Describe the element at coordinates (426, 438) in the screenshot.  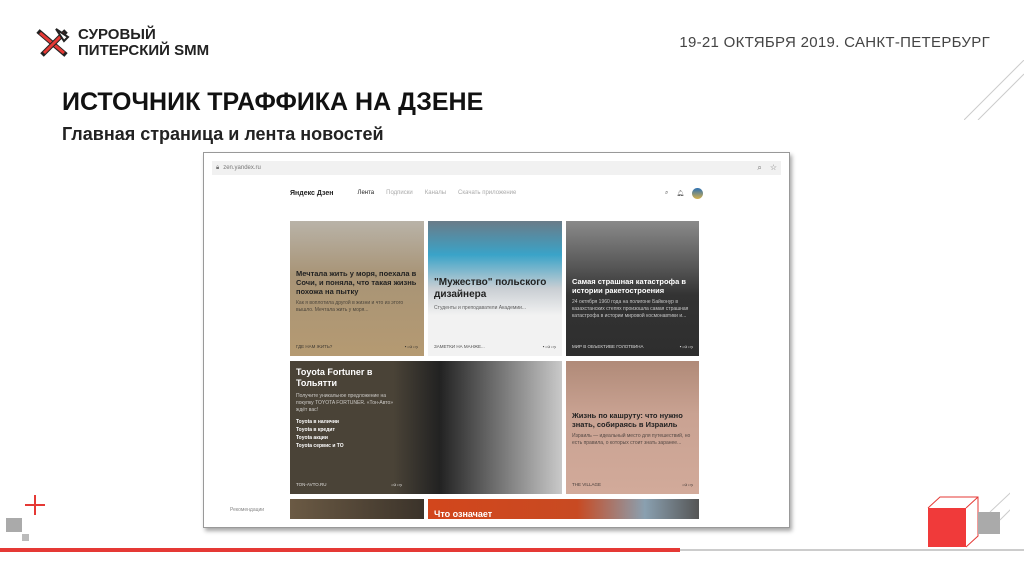
I see `ad-link: Toyota акции` at that location.